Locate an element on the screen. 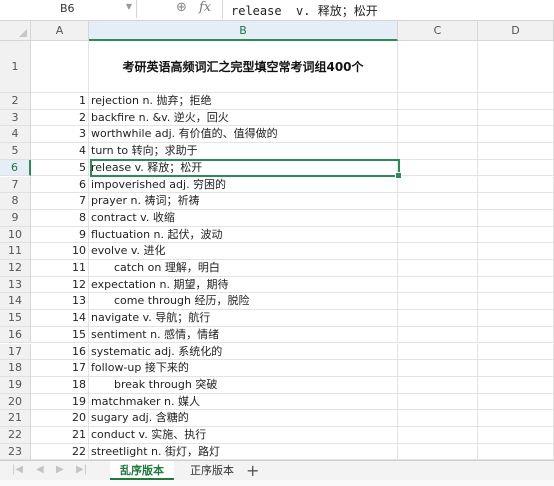  cell-c13 is located at coordinates (438, 285).